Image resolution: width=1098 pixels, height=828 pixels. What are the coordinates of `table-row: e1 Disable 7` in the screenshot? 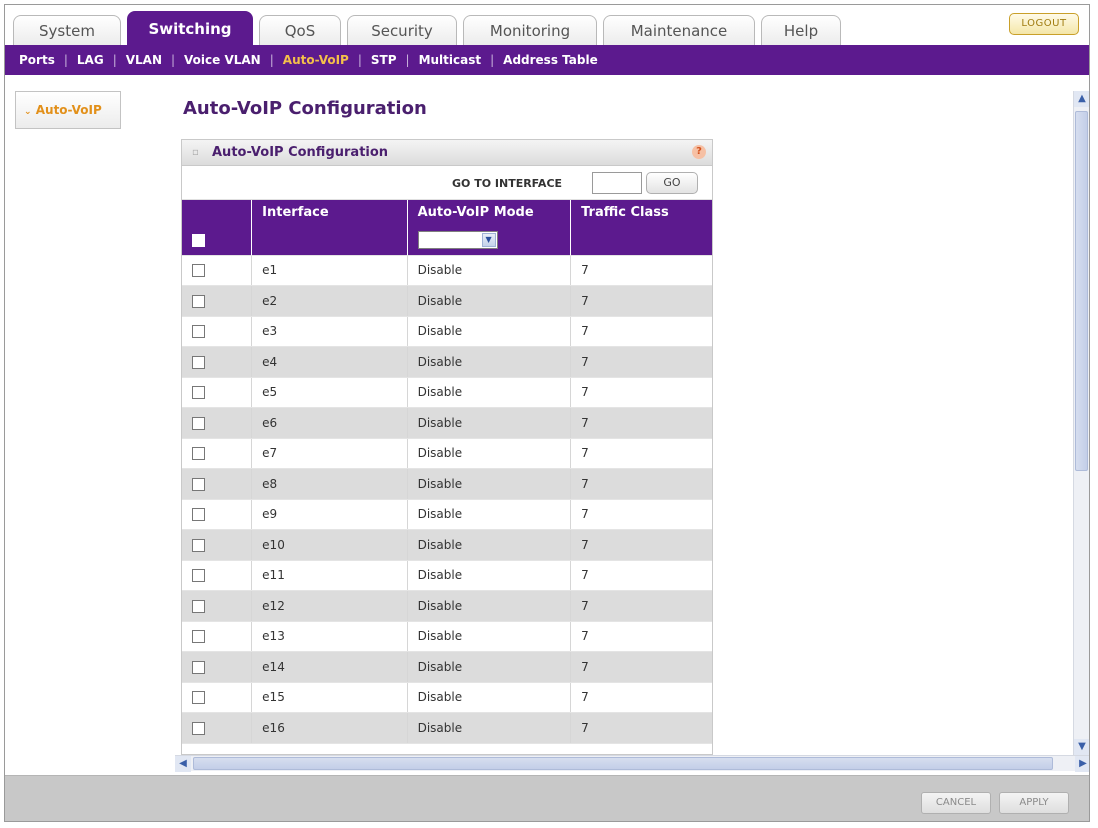 It's located at (447, 270).